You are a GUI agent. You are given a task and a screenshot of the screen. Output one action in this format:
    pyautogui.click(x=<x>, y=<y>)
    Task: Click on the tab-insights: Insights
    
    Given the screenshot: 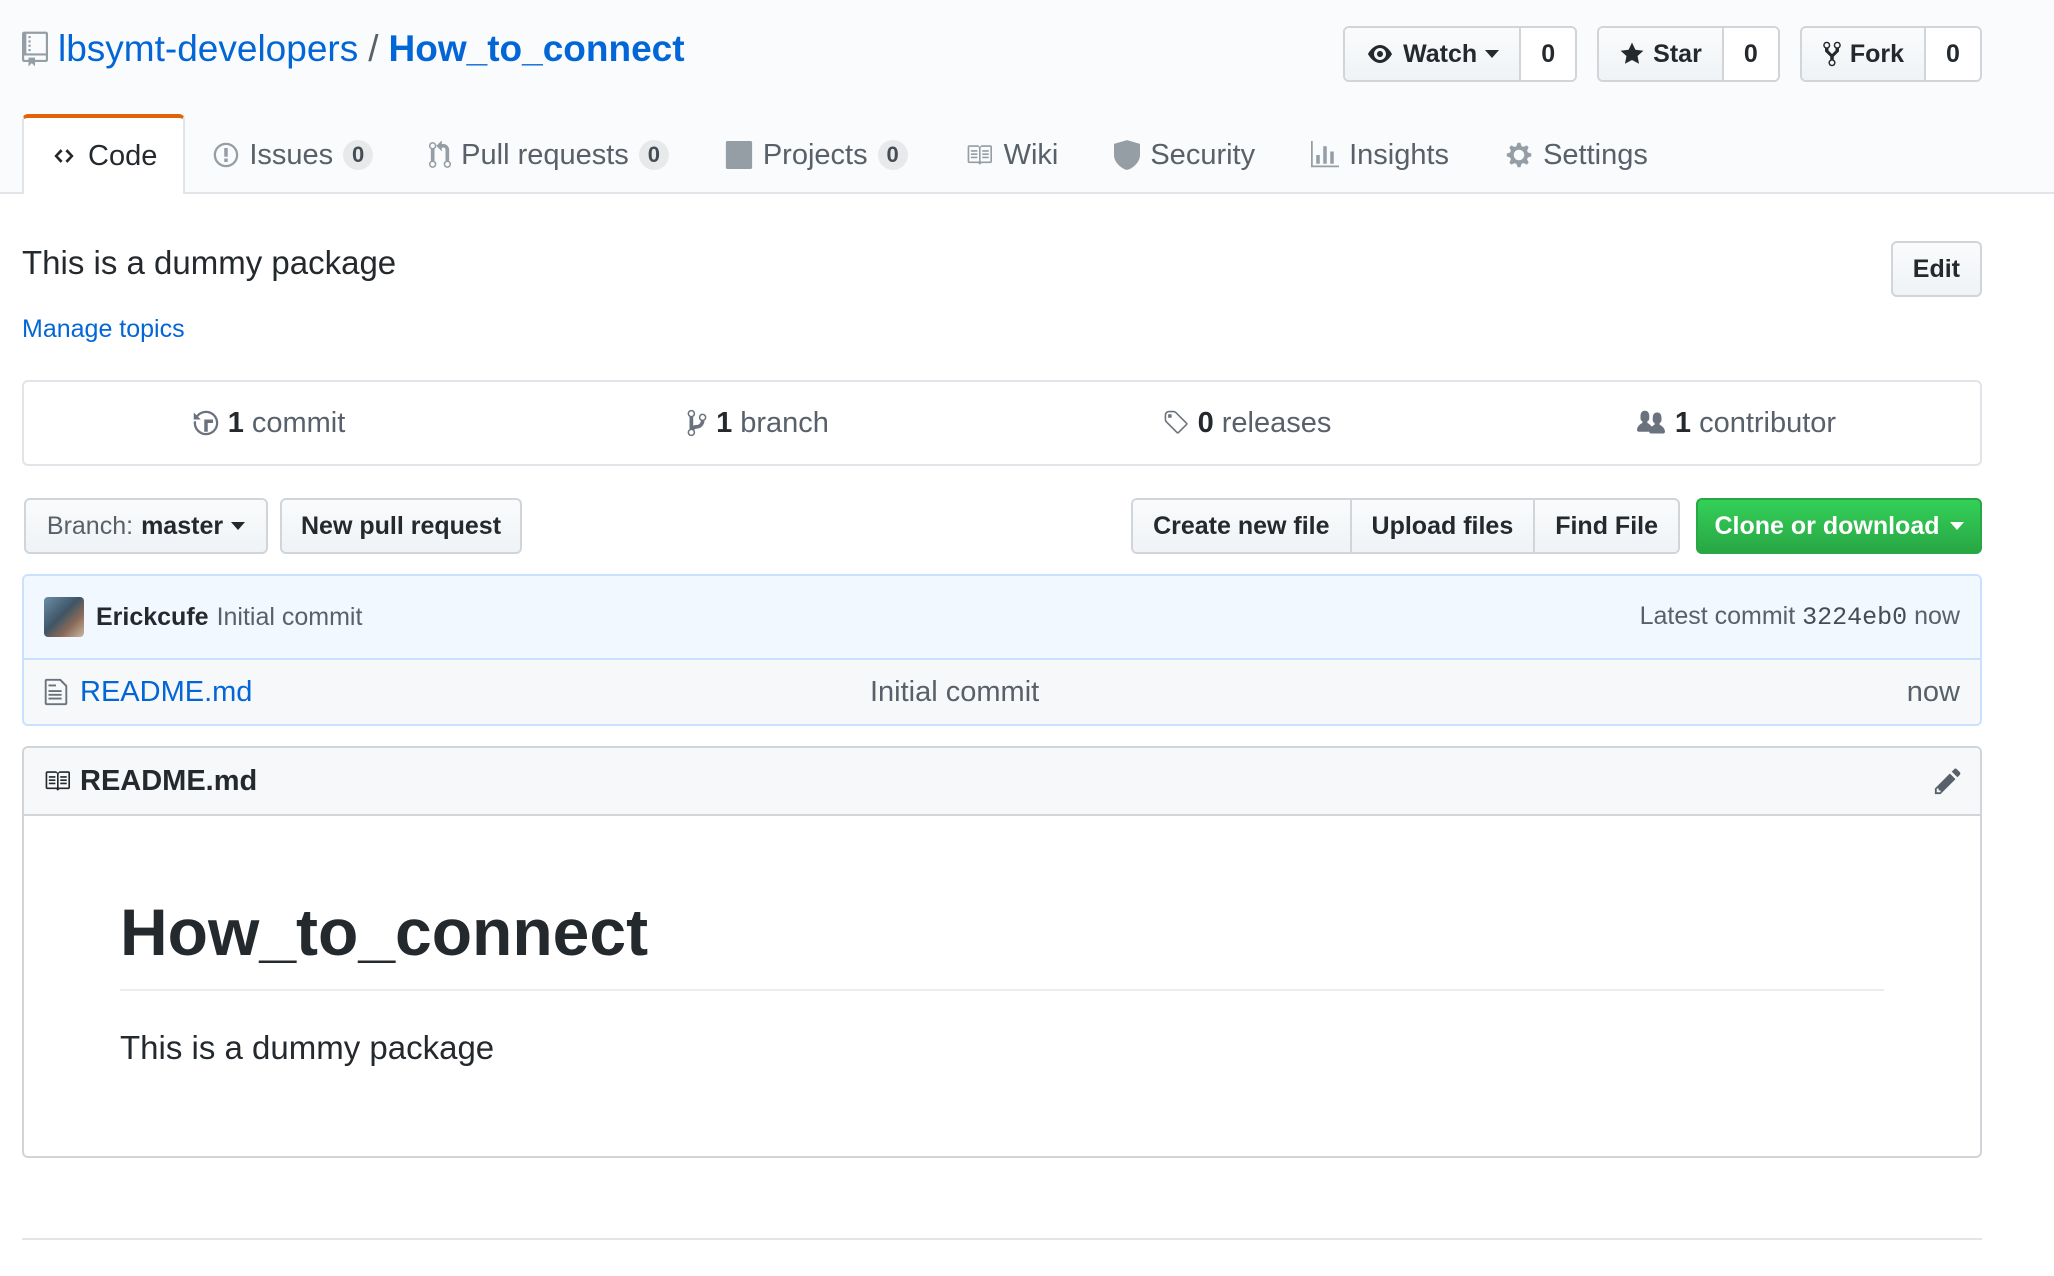 What is the action you would take?
    pyautogui.click(x=1380, y=154)
    